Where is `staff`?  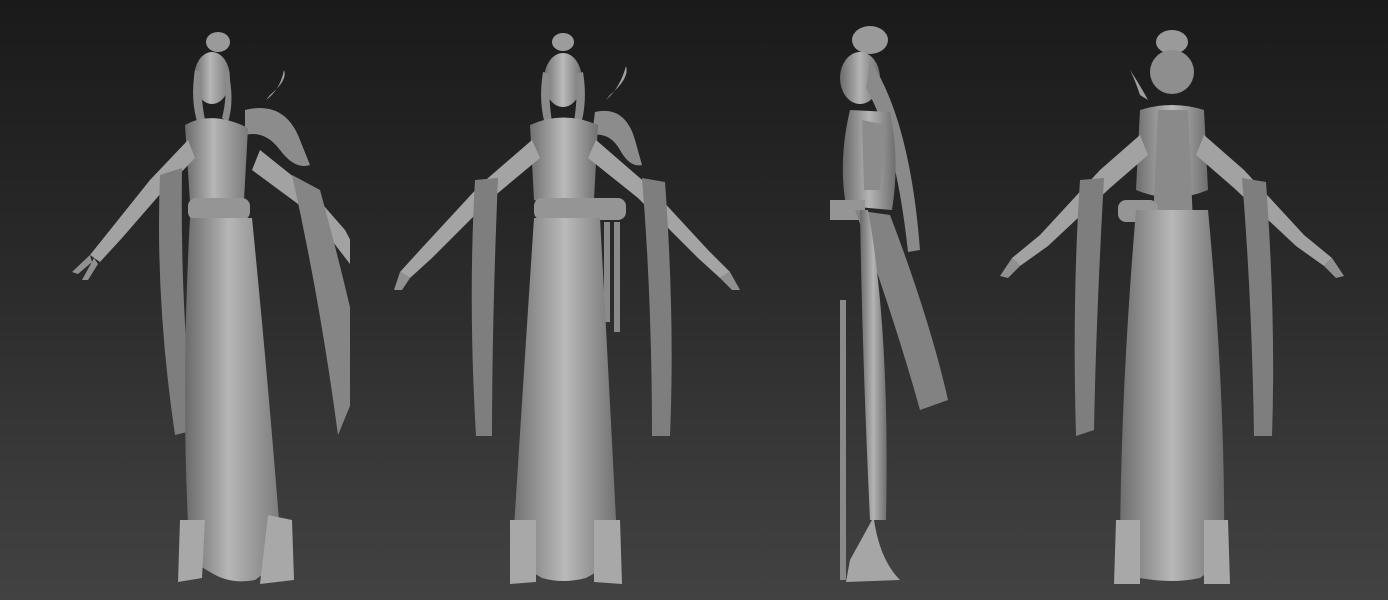
staff is located at coordinates (843, 440).